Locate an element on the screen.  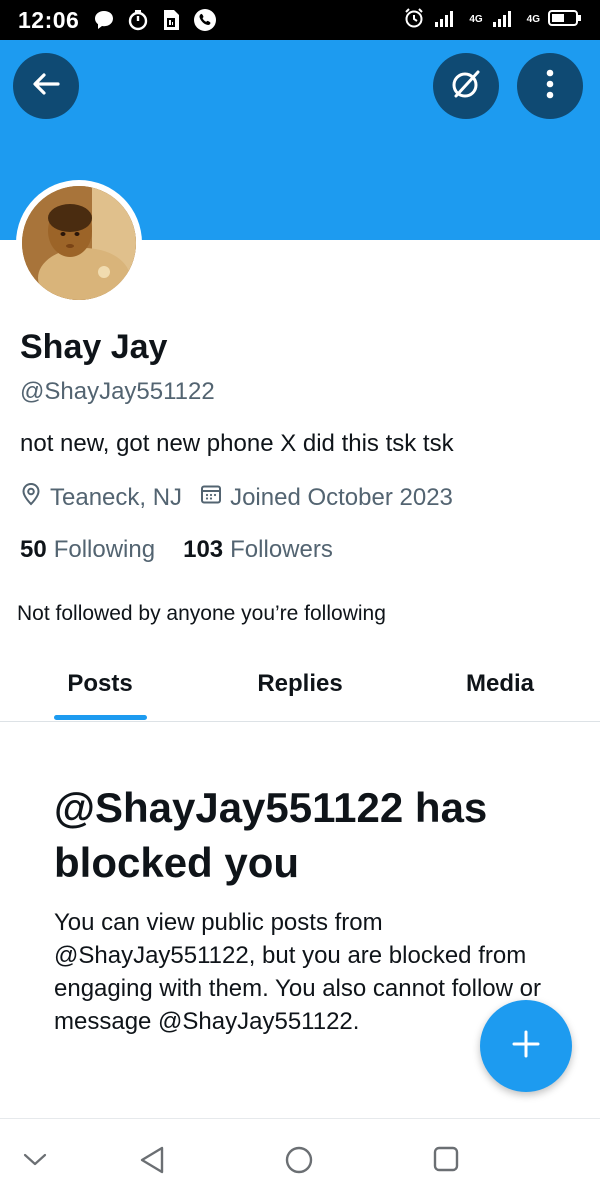
followed-by-text: Not followed by anyone you’re following is located at coordinates (201, 613).